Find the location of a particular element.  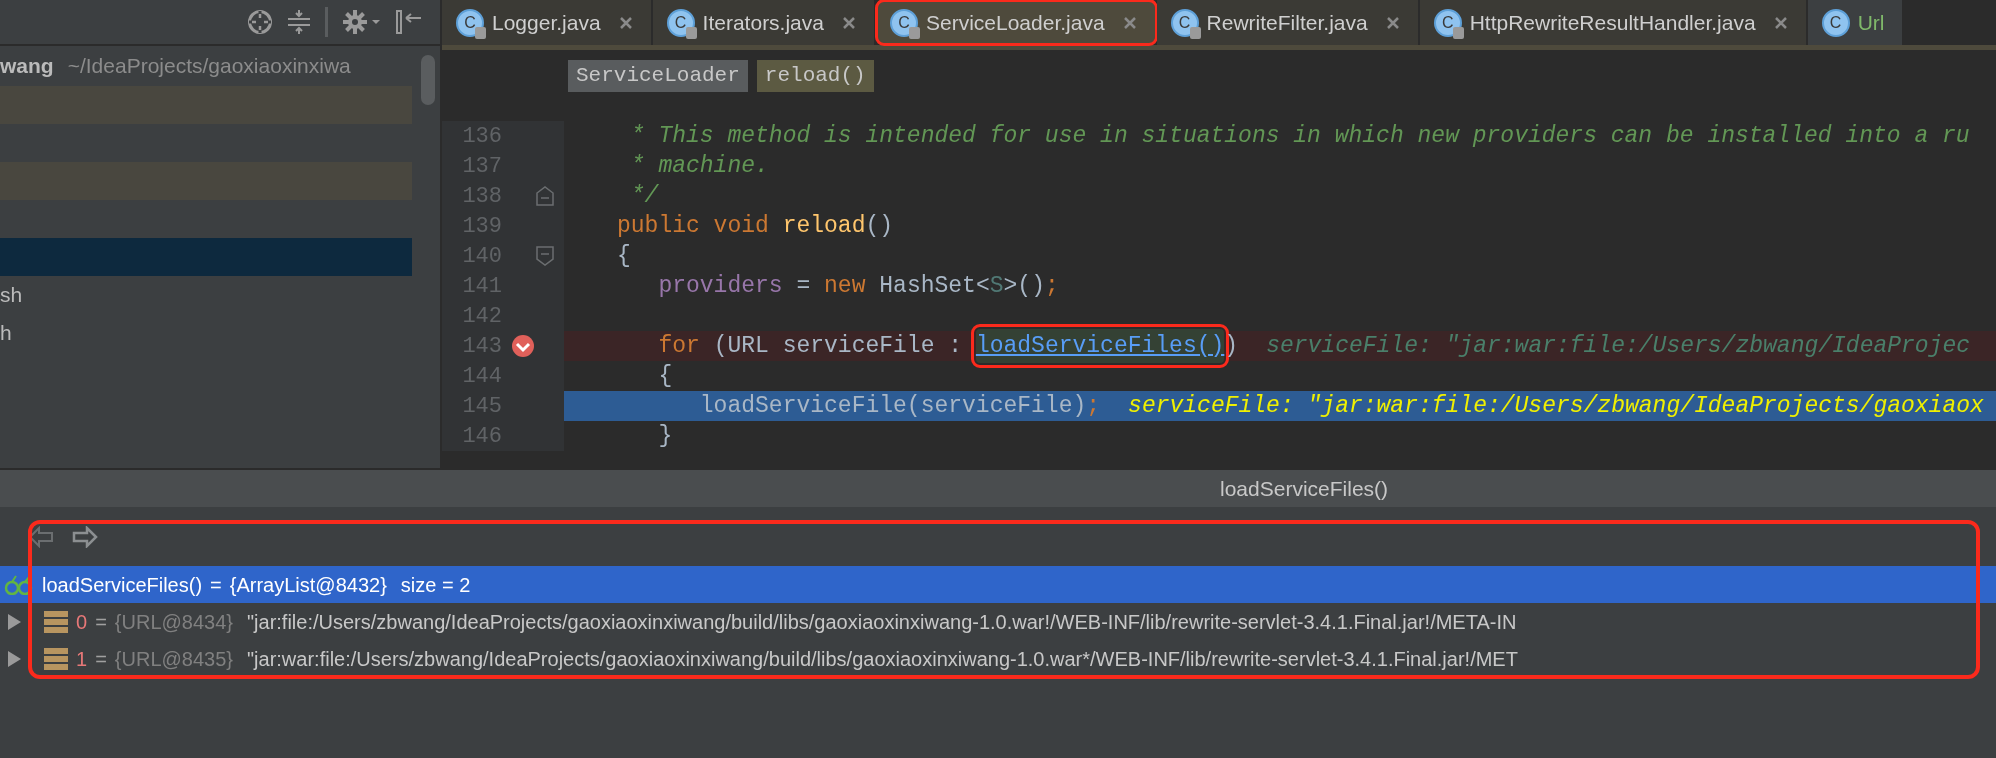

object-reference: {ArrayList@8432} is located at coordinates (308, 585).